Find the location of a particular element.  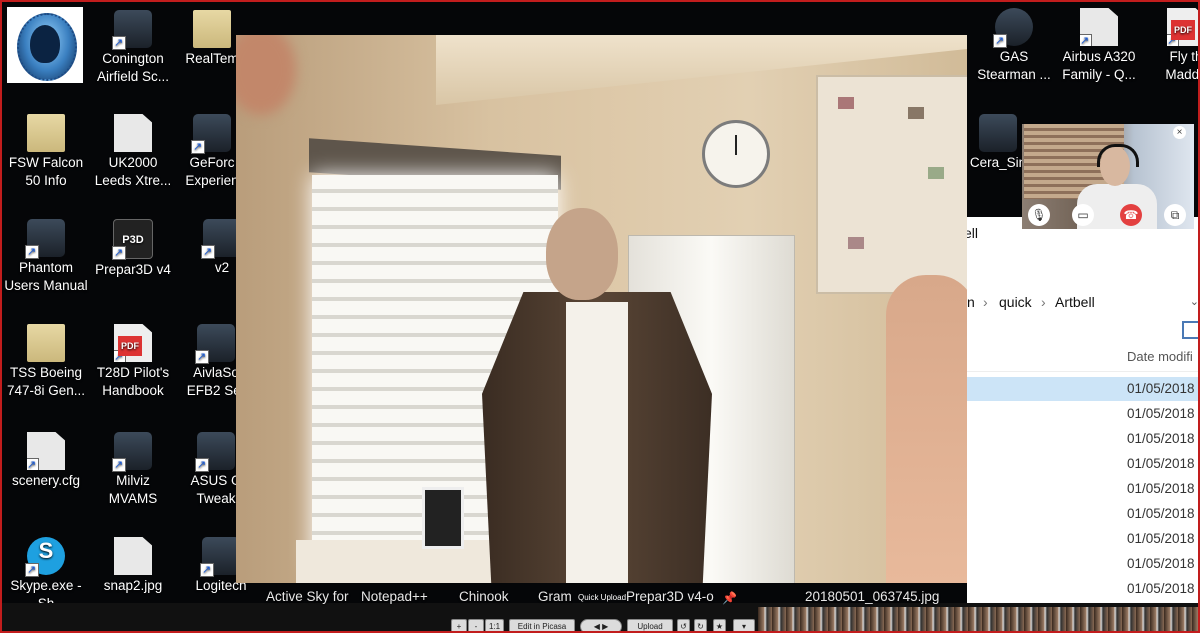

desktop-icon-label: Phantom Users Manual is located at coordinates (46, 276).